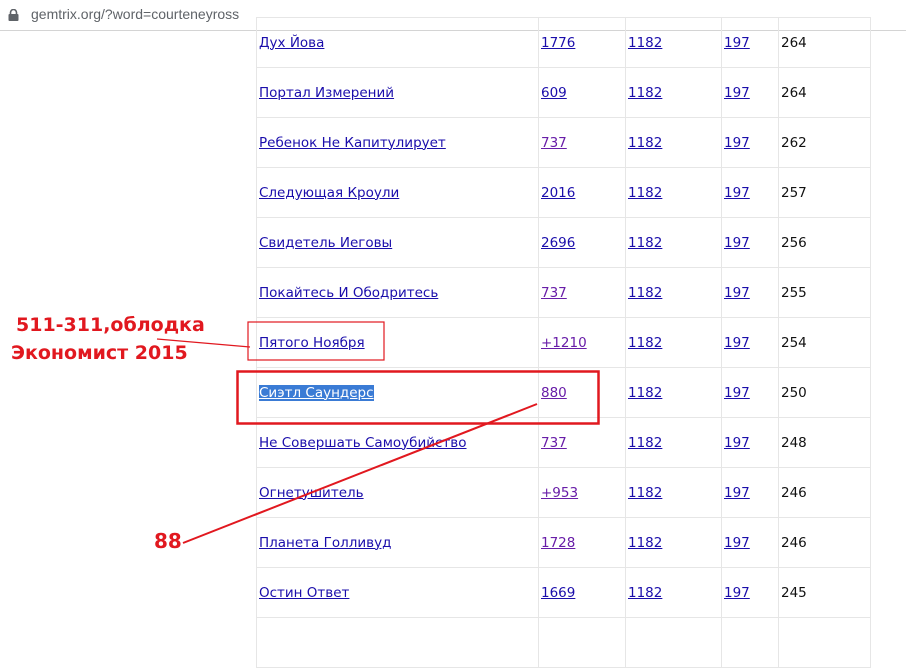 This screenshot has height=668, width=906. I want to click on value4-text: 264, so click(794, 42).